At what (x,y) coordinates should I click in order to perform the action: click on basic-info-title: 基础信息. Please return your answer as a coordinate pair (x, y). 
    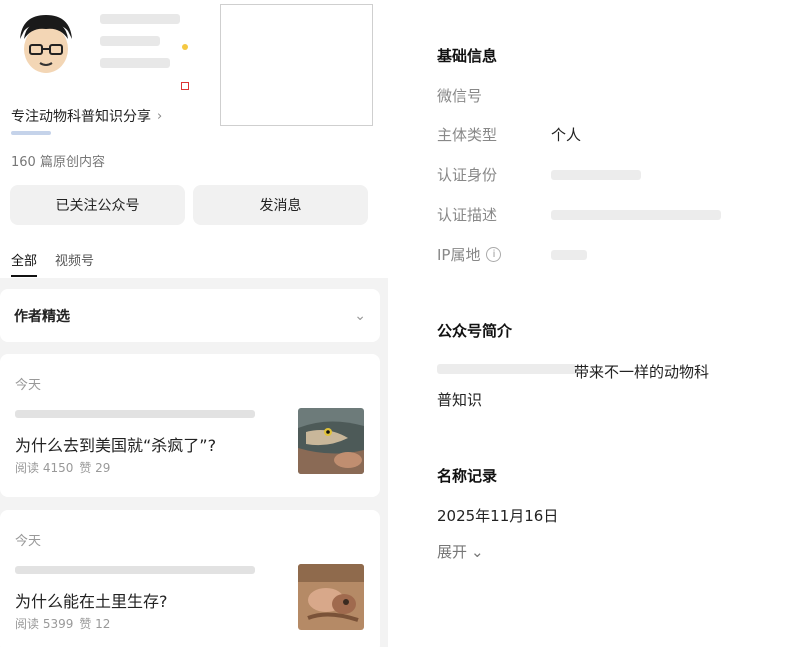
    Looking at the image, I should click on (467, 56).